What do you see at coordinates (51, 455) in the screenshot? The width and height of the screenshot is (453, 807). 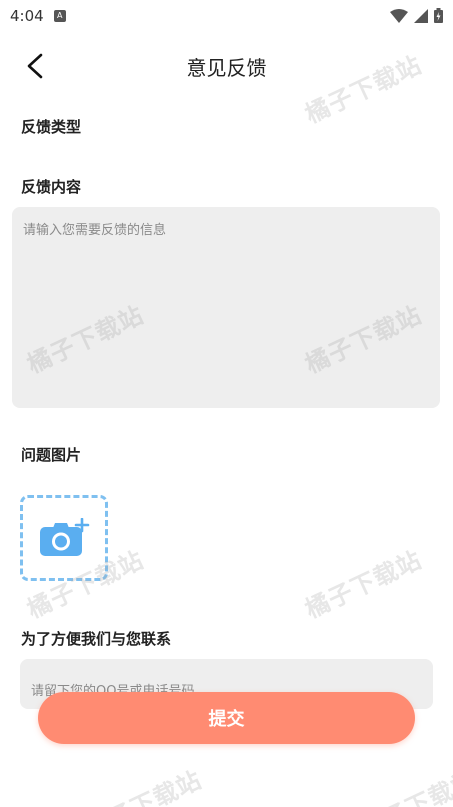 I see `problem-image-label: 问题图片` at bounding box center [51, 455].